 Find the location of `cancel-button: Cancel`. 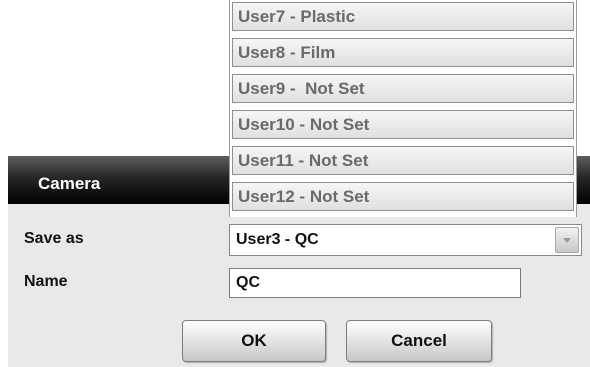

cancel-button: Cancel is located at coordinates (419, 341).